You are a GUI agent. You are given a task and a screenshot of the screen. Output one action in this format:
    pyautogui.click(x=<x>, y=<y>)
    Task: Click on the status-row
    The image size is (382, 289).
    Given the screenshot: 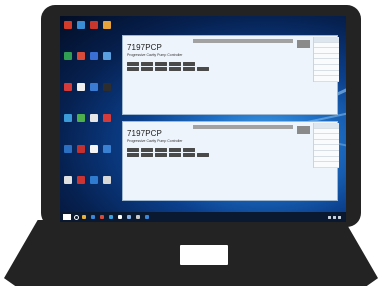 What is the action you would take?
    pyautogui.click(x=326, y=79)
    